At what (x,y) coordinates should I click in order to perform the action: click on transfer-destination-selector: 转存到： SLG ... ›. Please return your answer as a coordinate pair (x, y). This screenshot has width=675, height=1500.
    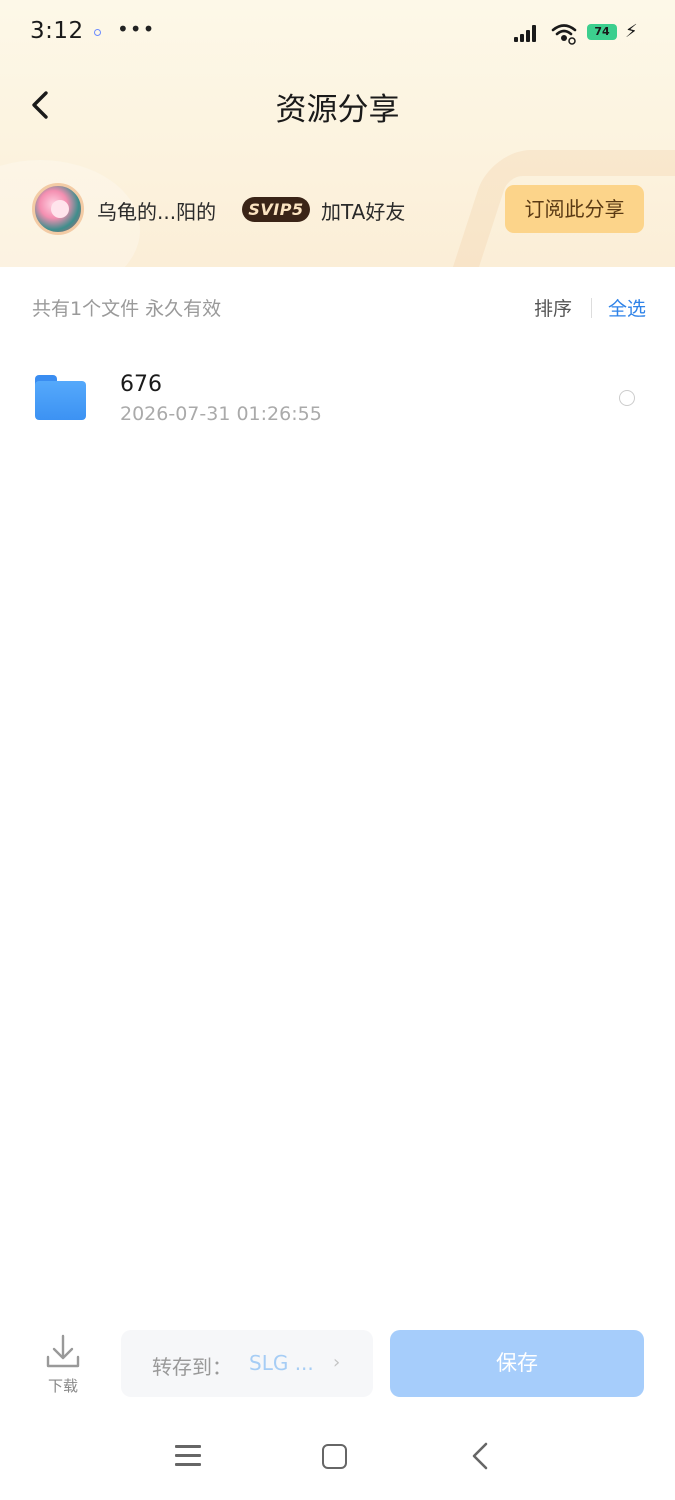
    Looking at the image, I should click on (247, 1363).